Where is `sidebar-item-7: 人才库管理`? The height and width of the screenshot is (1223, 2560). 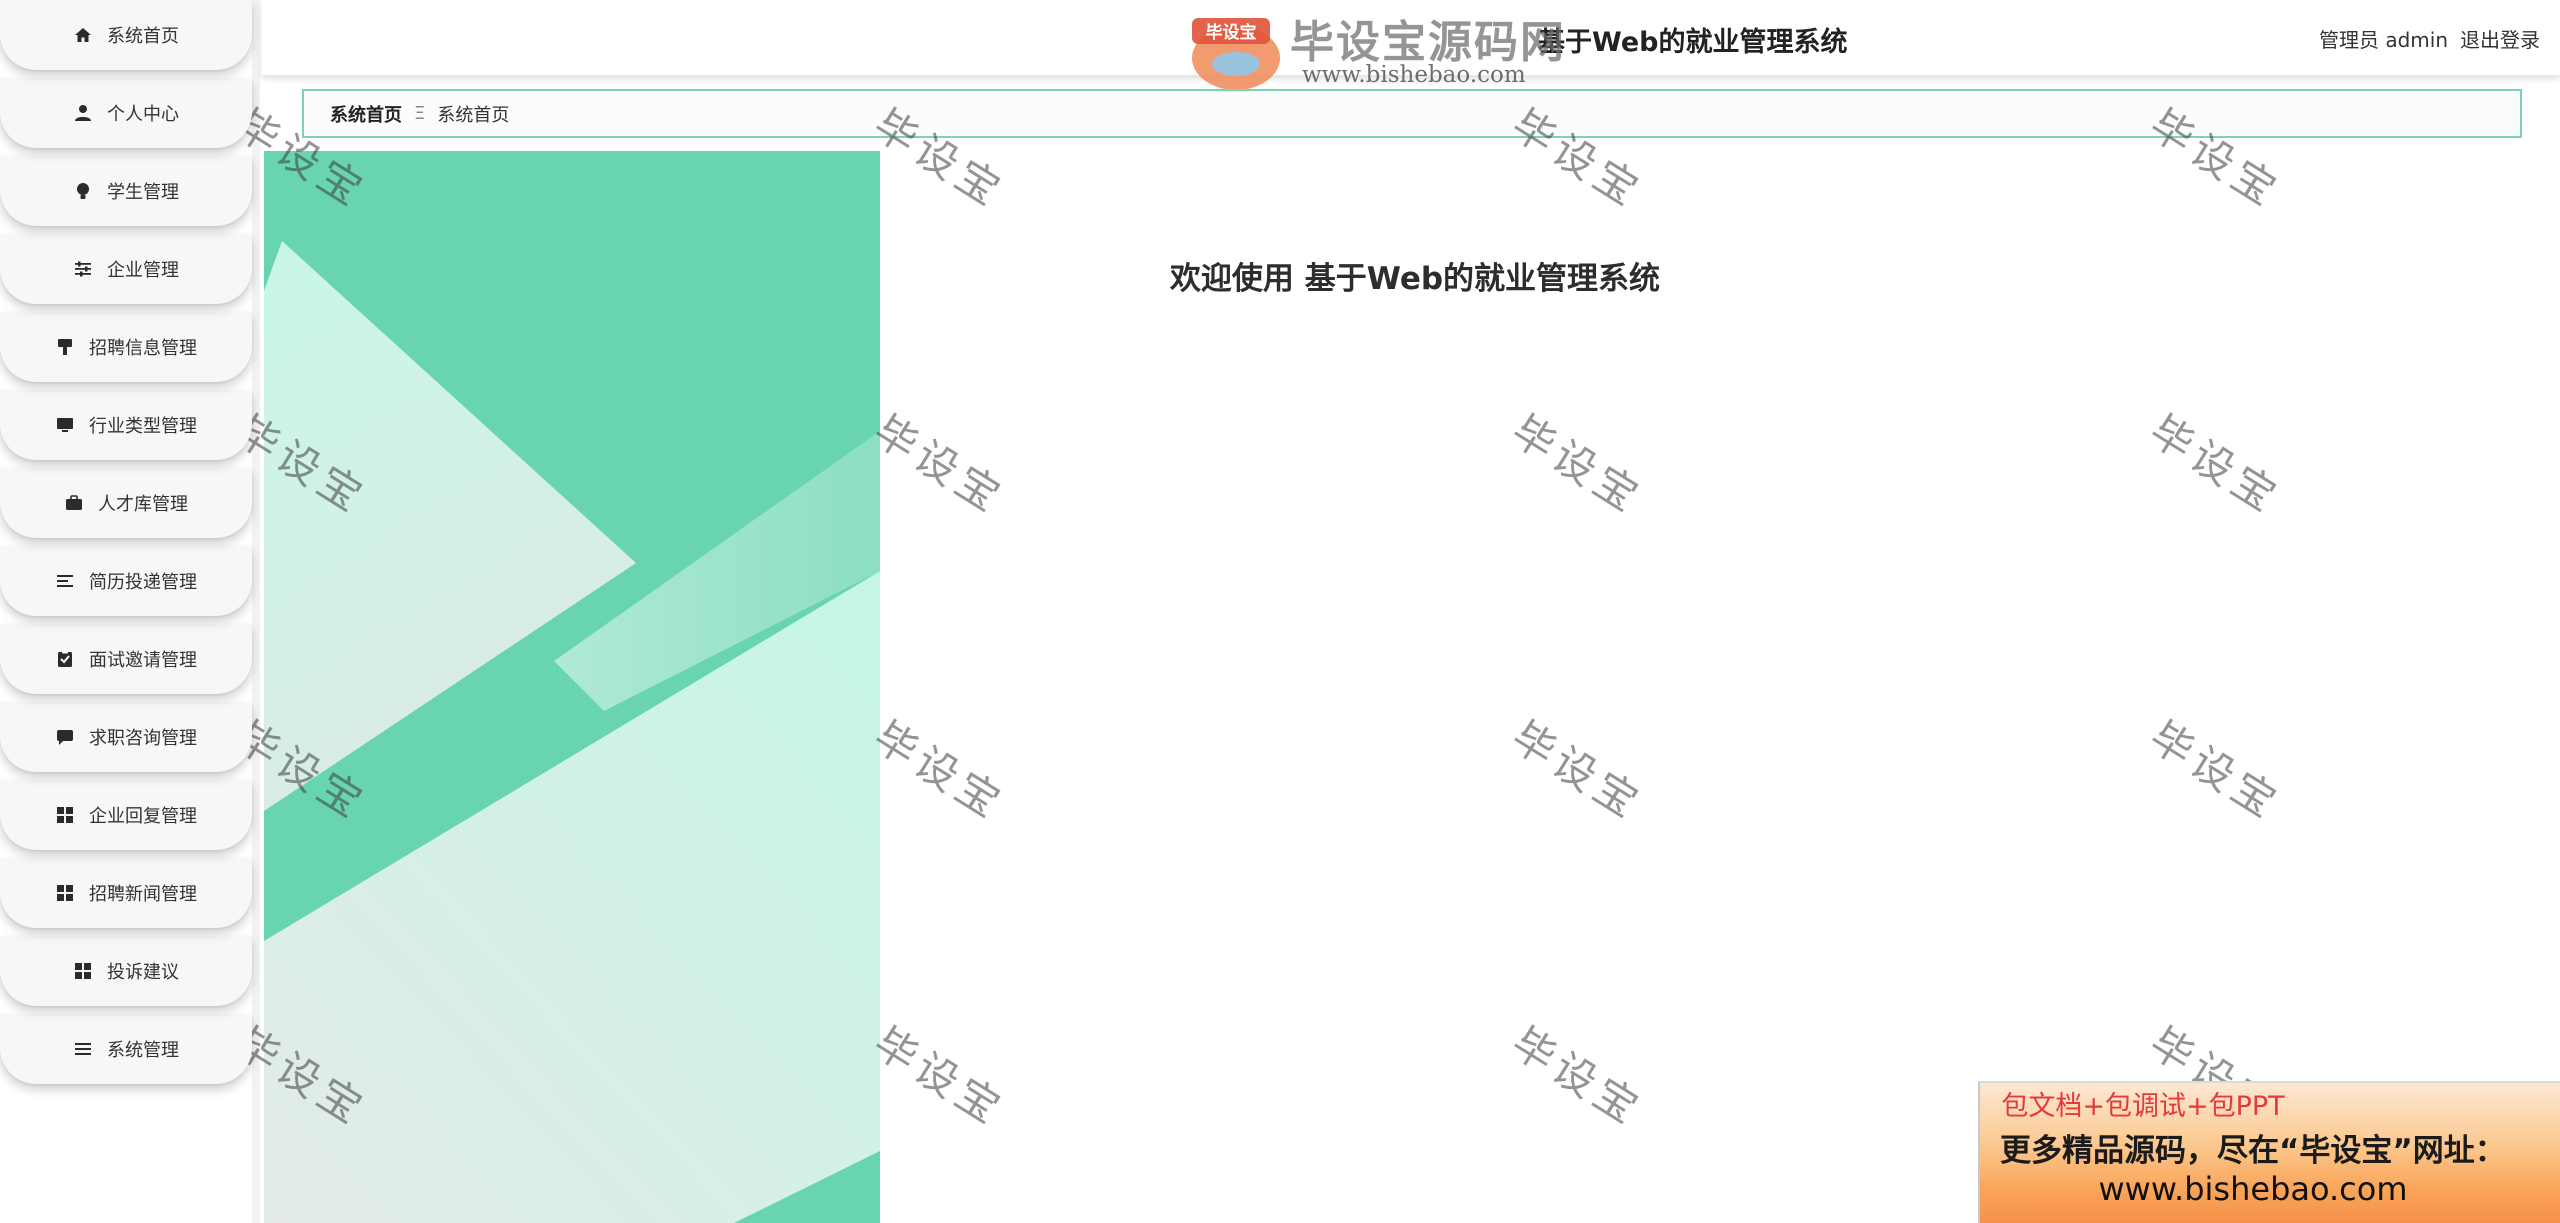 sidebar-item-7: 人才库管理 is located at coordinates (126, 503).